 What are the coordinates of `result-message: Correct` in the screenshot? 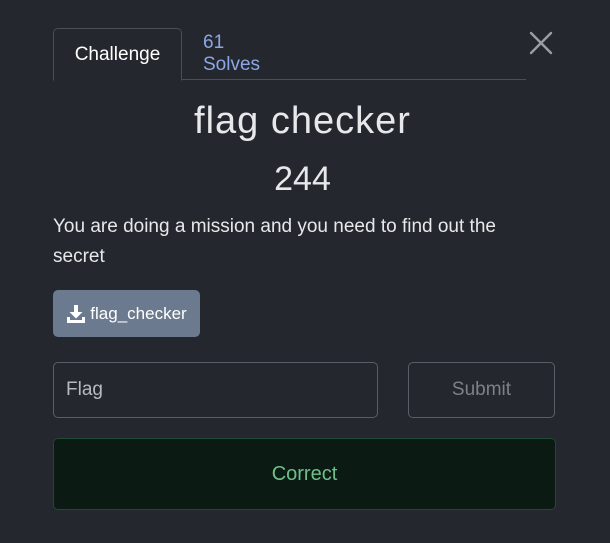 It's located at (304, 473).